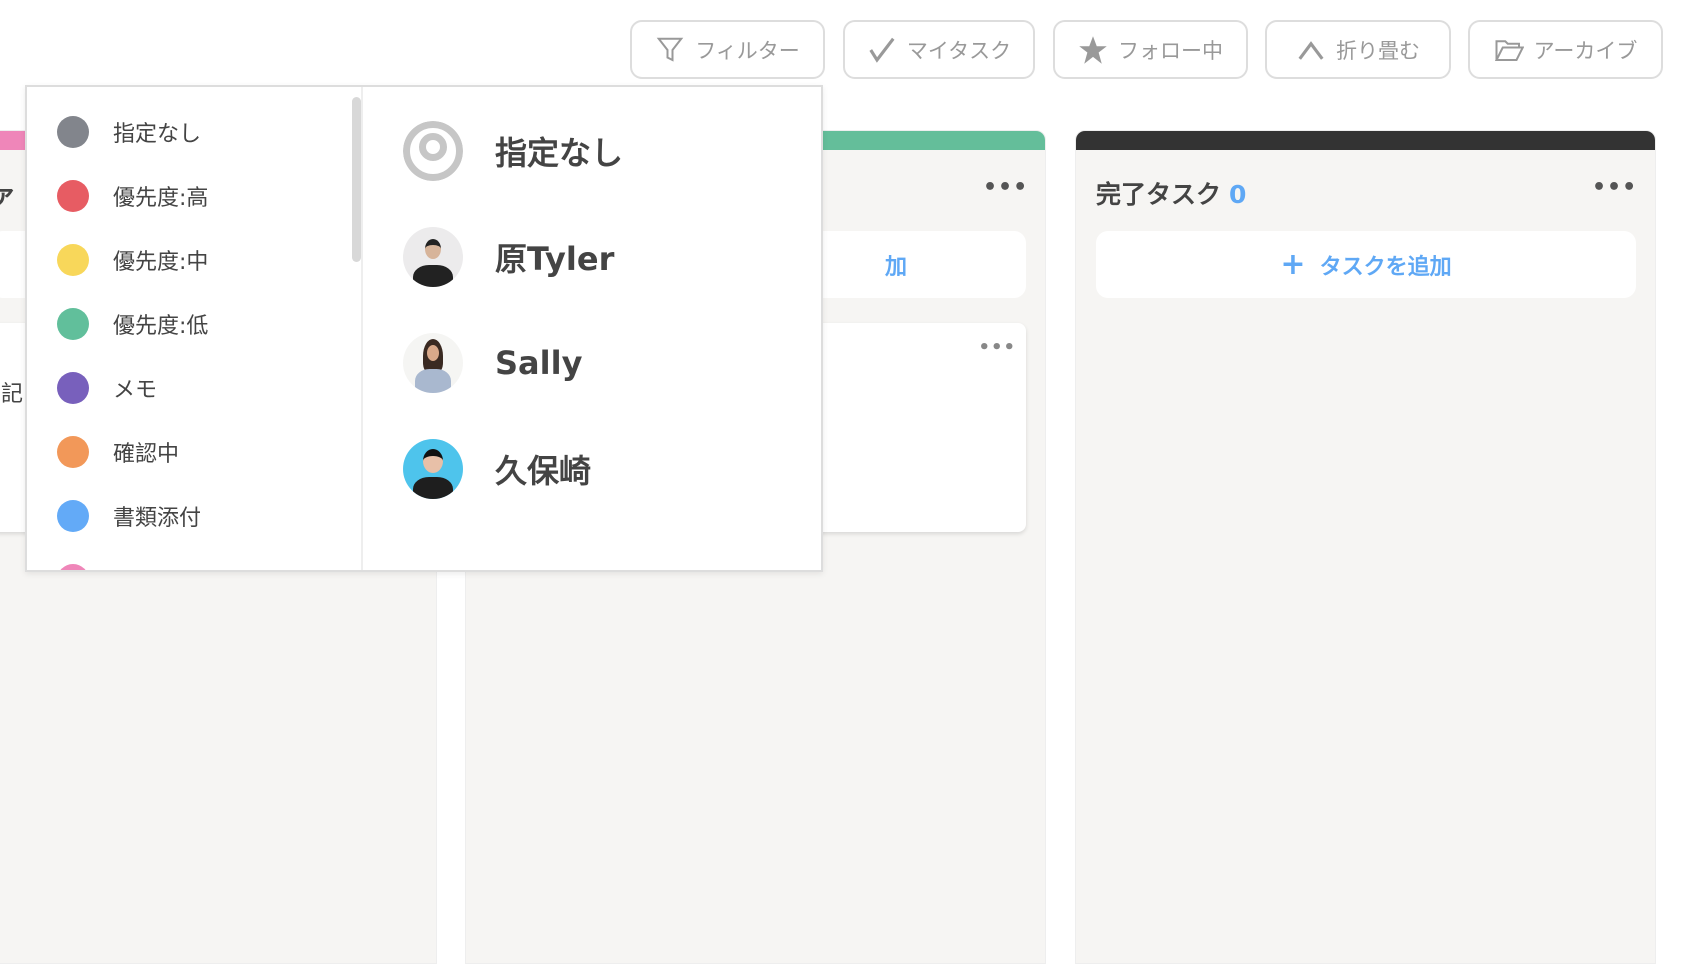 The height and width of the screenshot is (964, 1698). What do you see at coordinates (670, 49) in the screenshot?
I see `filter-icon` at bounding box center [670, 49].